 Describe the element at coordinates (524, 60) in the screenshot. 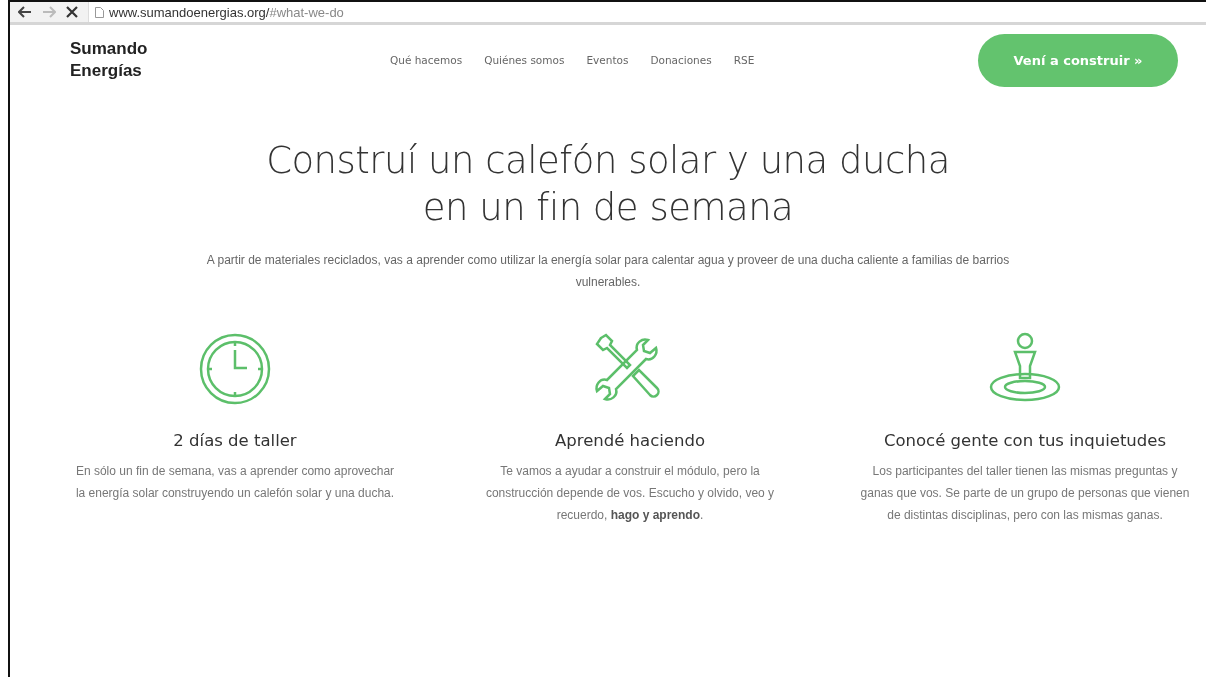

I see `nav-link: Quiénes somos` at that location.